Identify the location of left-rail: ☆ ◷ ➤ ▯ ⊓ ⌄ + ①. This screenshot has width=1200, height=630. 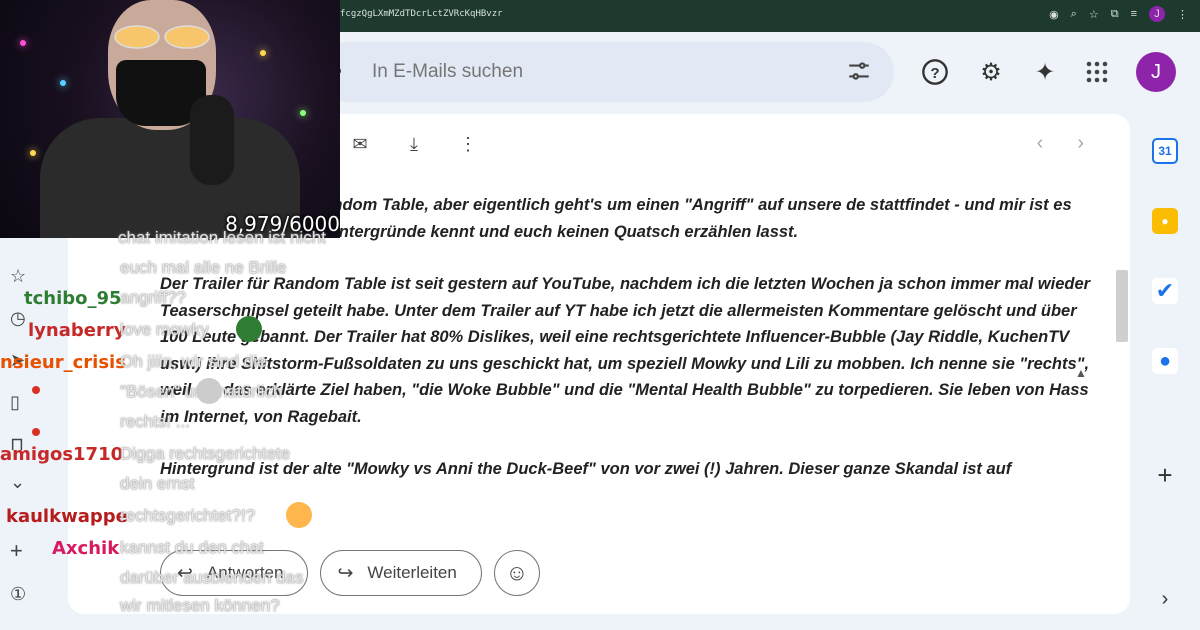
(22, 435).